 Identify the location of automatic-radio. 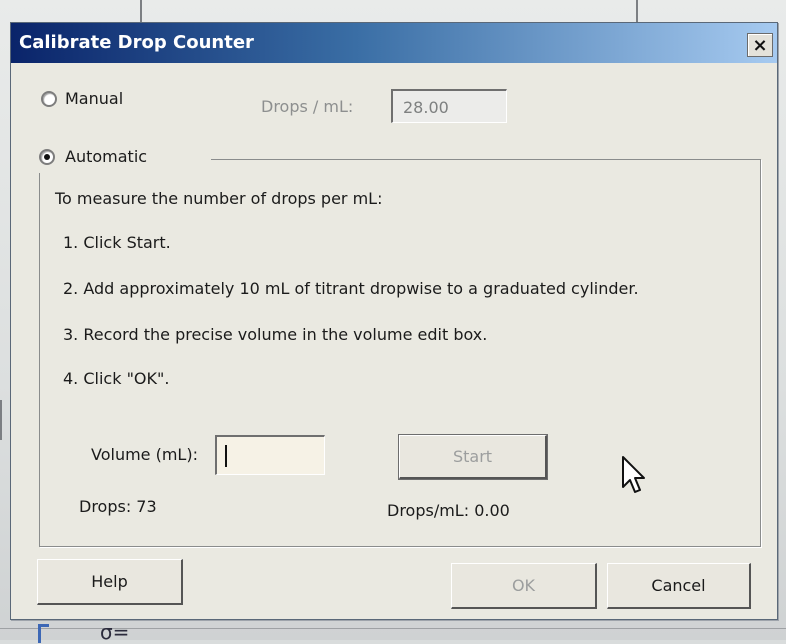
(47, 157).